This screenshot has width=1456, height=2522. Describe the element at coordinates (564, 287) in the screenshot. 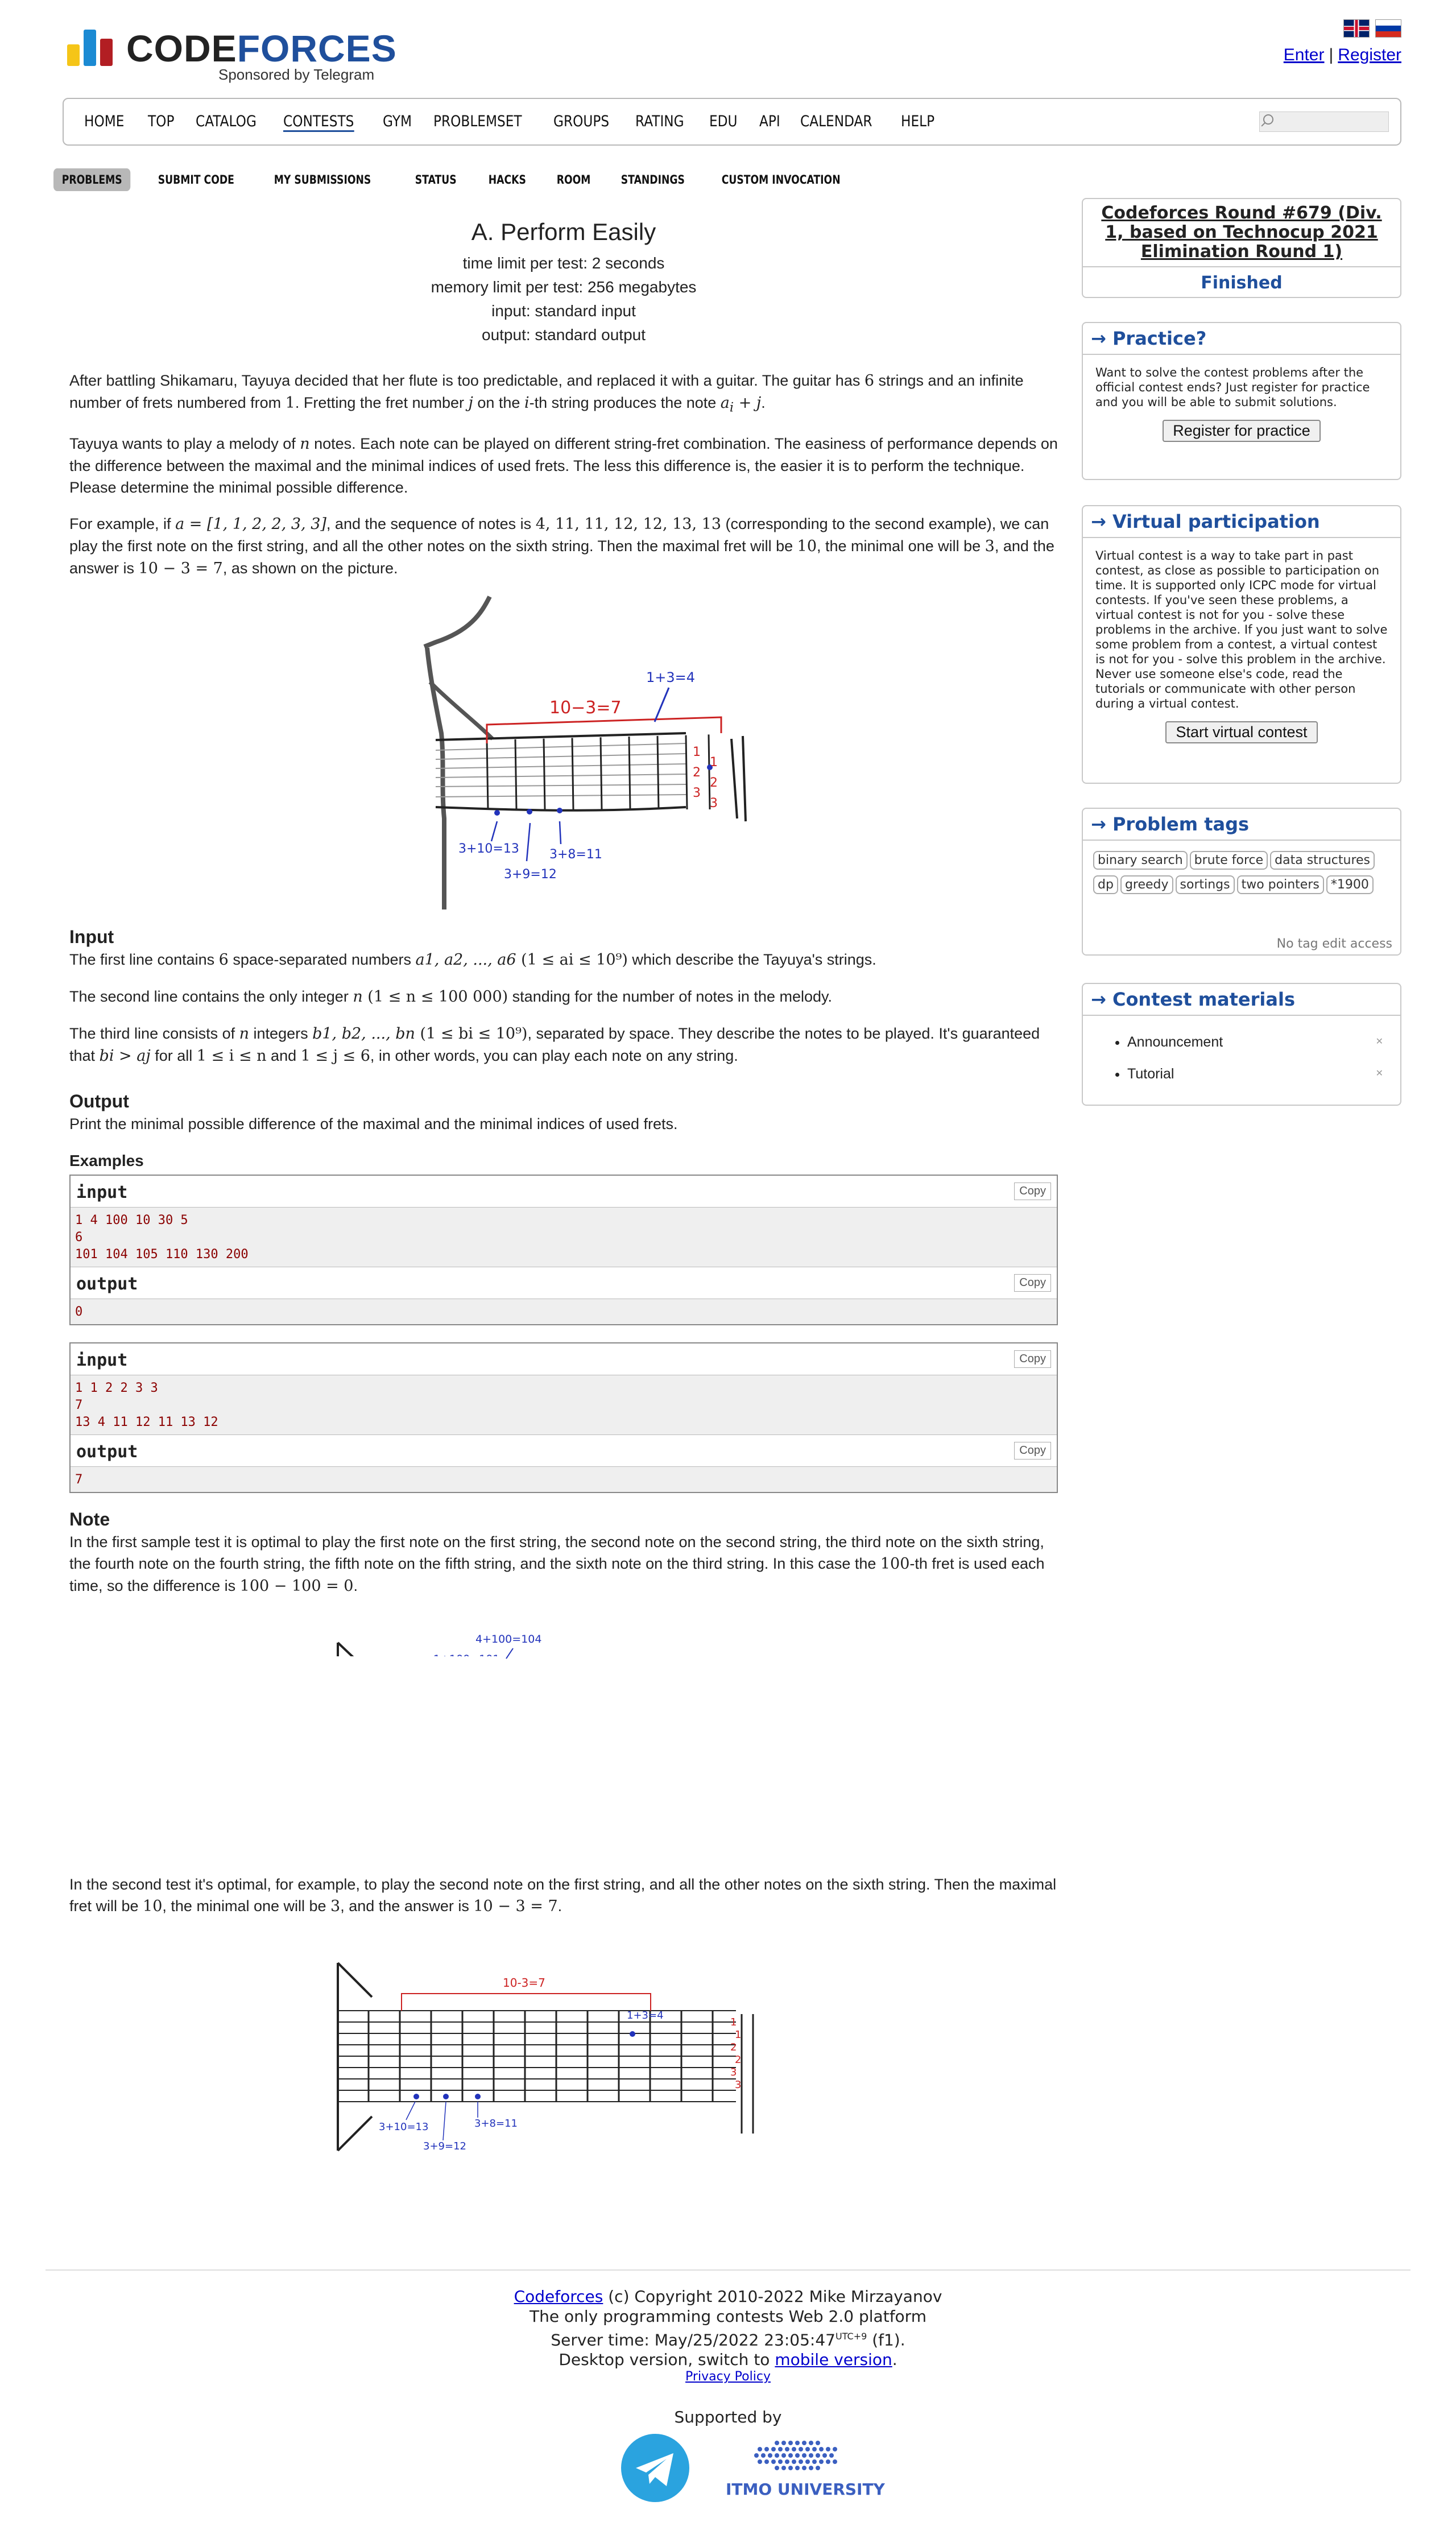

I see `memory-limit: memory limit per test: 256 megabytes` at that location.